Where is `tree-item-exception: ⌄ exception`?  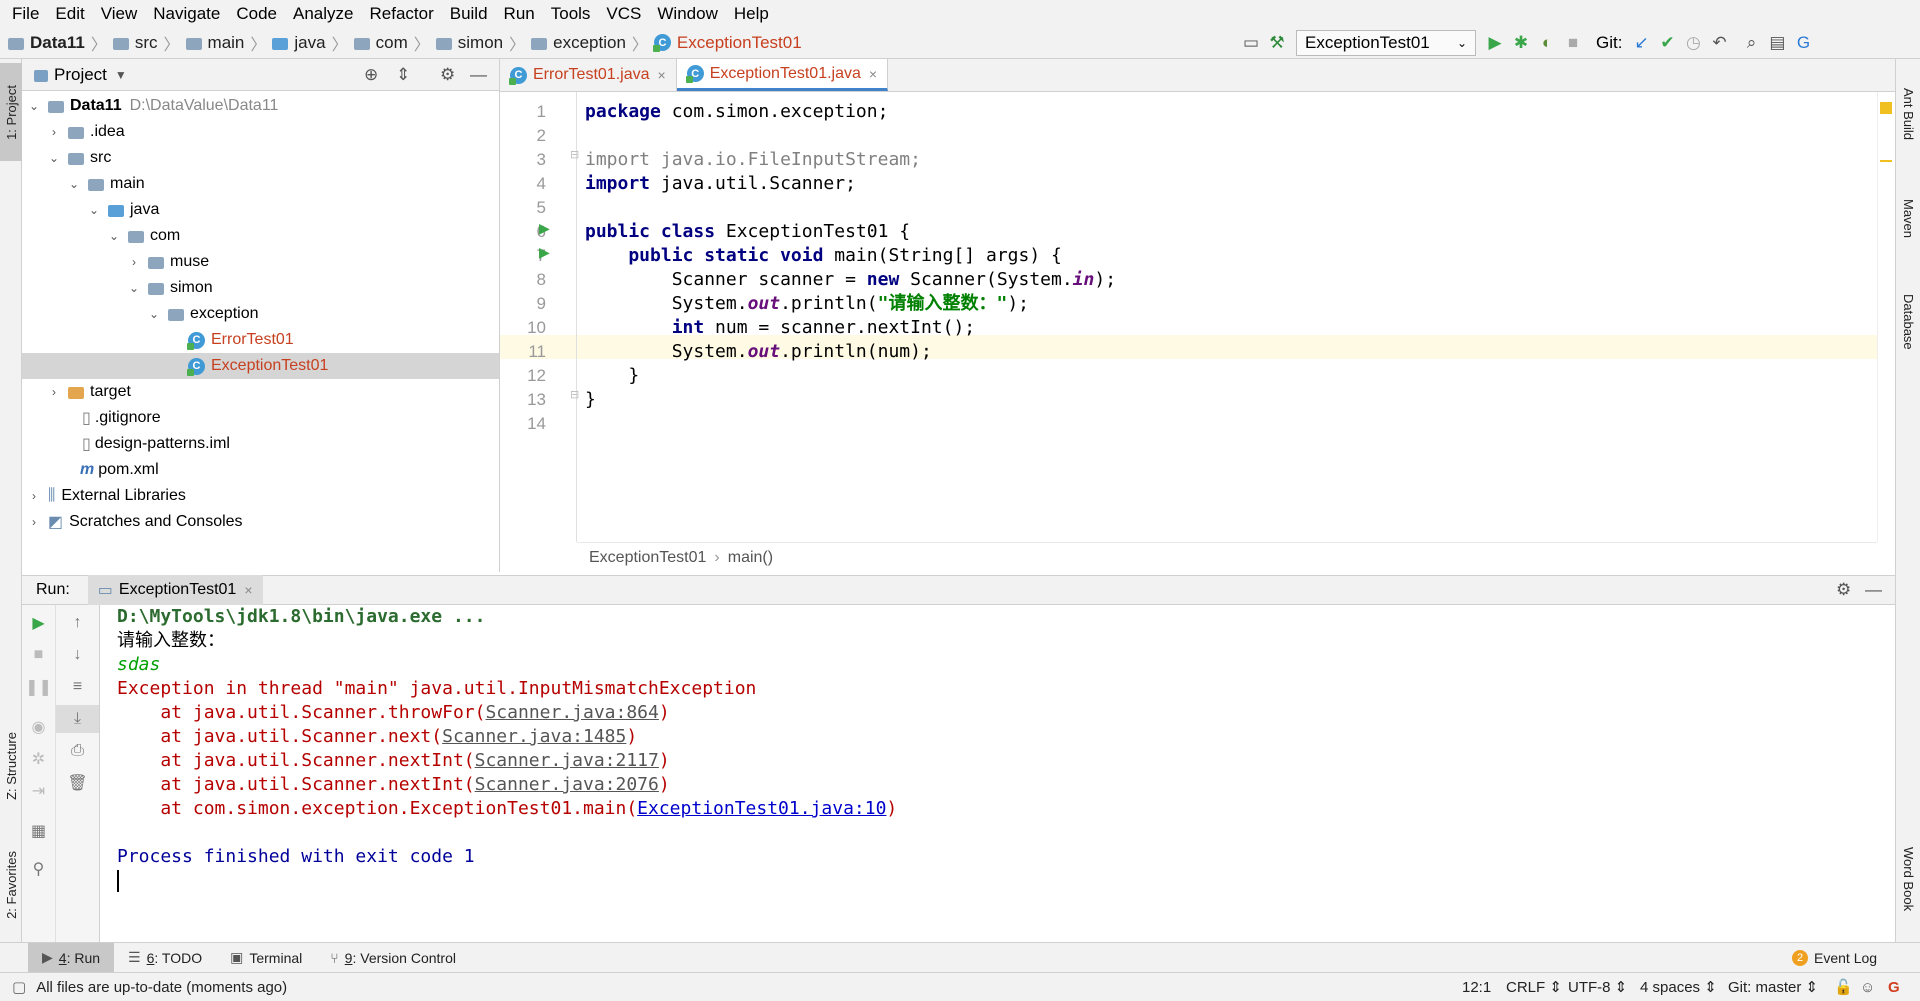 tree-item-exception: ⌄ exception is located at coordinates (260, 314).